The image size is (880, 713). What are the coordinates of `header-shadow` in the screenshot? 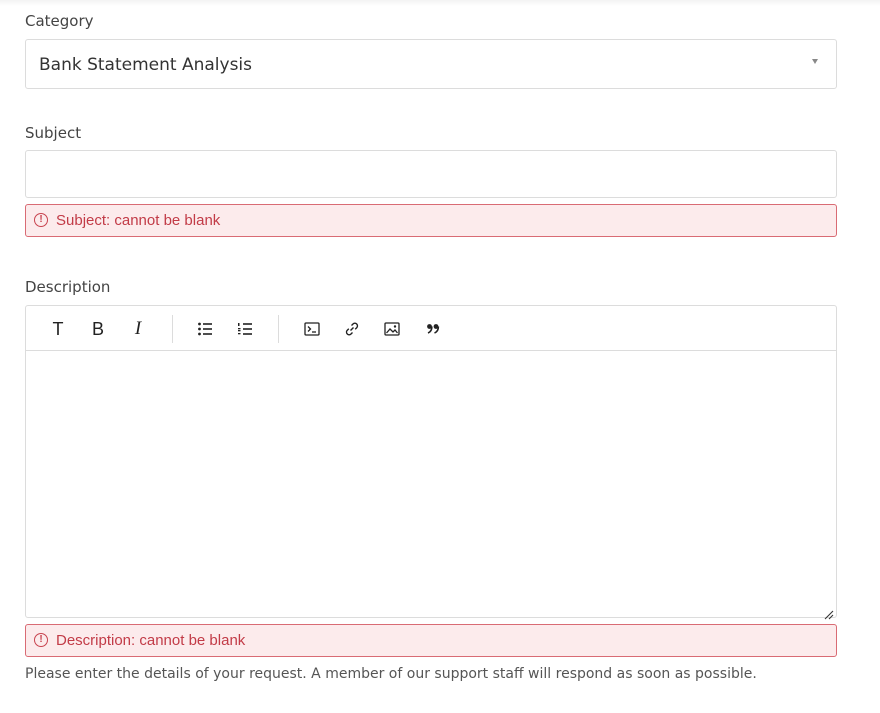 It's located at (440, 3).